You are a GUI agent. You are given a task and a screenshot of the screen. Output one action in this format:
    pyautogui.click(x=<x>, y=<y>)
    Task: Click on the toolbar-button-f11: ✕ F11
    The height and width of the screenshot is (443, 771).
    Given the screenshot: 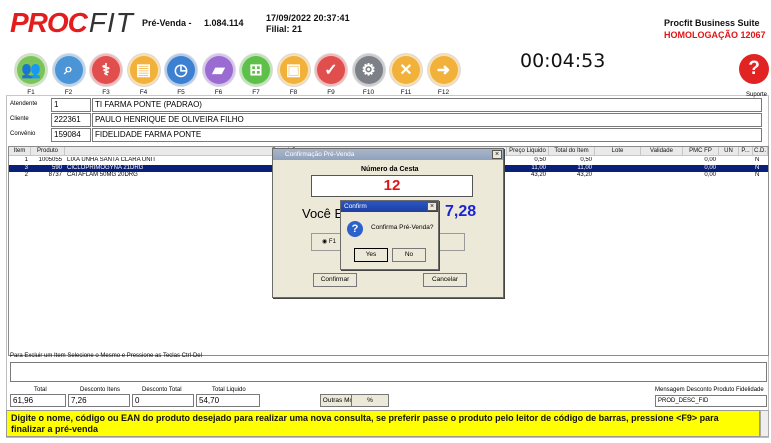 What is the action you would take?
    pyautogui.click(x=406, y=76)
    